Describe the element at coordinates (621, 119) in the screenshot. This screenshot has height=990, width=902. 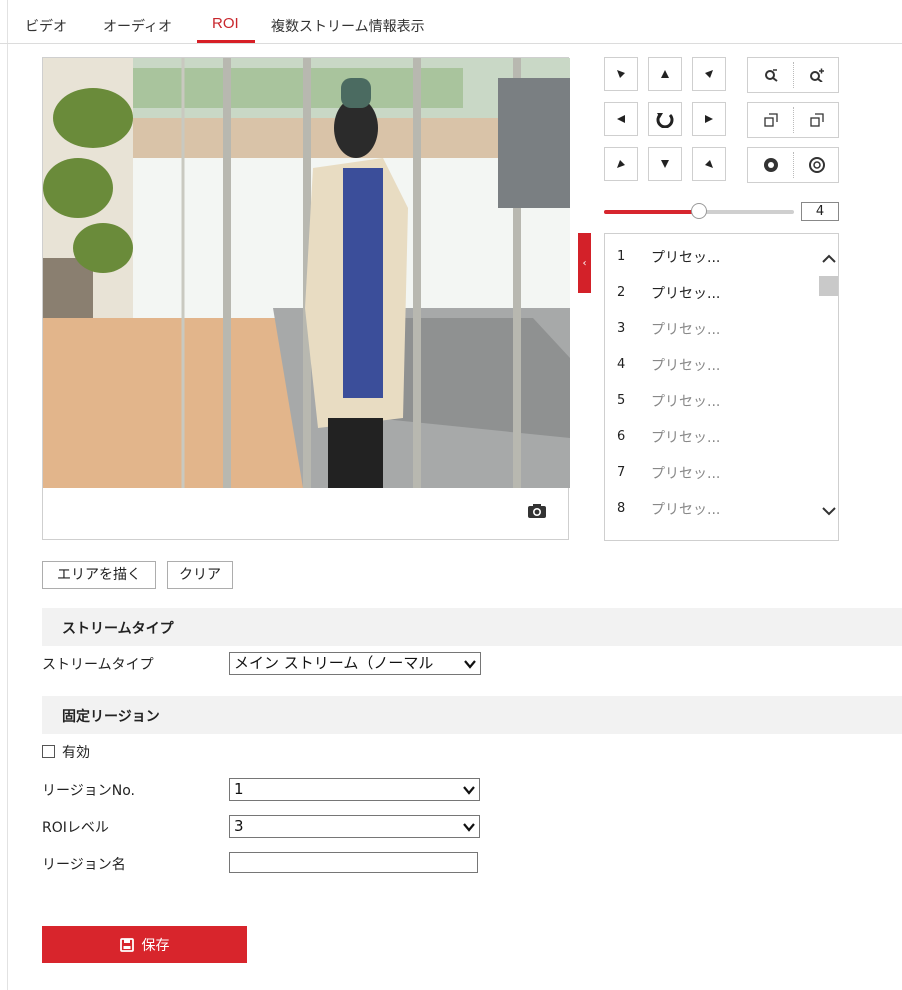
I see `arrow-left-icon` at that location.